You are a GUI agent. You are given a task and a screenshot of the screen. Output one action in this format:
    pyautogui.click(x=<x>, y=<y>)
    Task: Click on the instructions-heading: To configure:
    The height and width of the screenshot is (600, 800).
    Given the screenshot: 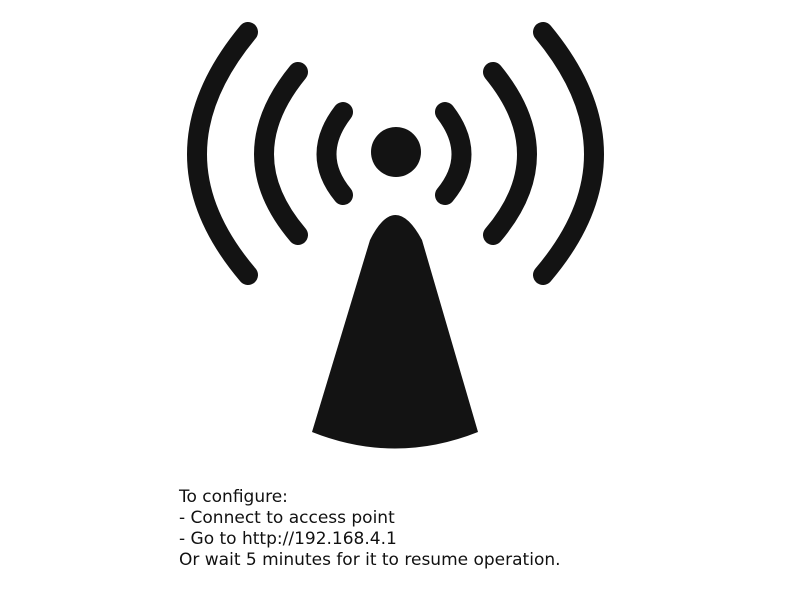 What is the action you would take?
    pyautogui.click(x=233, y=497)
    